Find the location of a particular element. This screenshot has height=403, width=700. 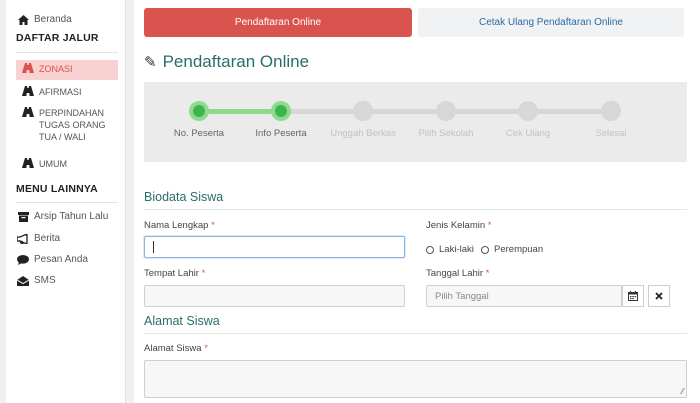

jenis-kelamin-label: Jenis Kelamin * is located at coordinates (458, 225).